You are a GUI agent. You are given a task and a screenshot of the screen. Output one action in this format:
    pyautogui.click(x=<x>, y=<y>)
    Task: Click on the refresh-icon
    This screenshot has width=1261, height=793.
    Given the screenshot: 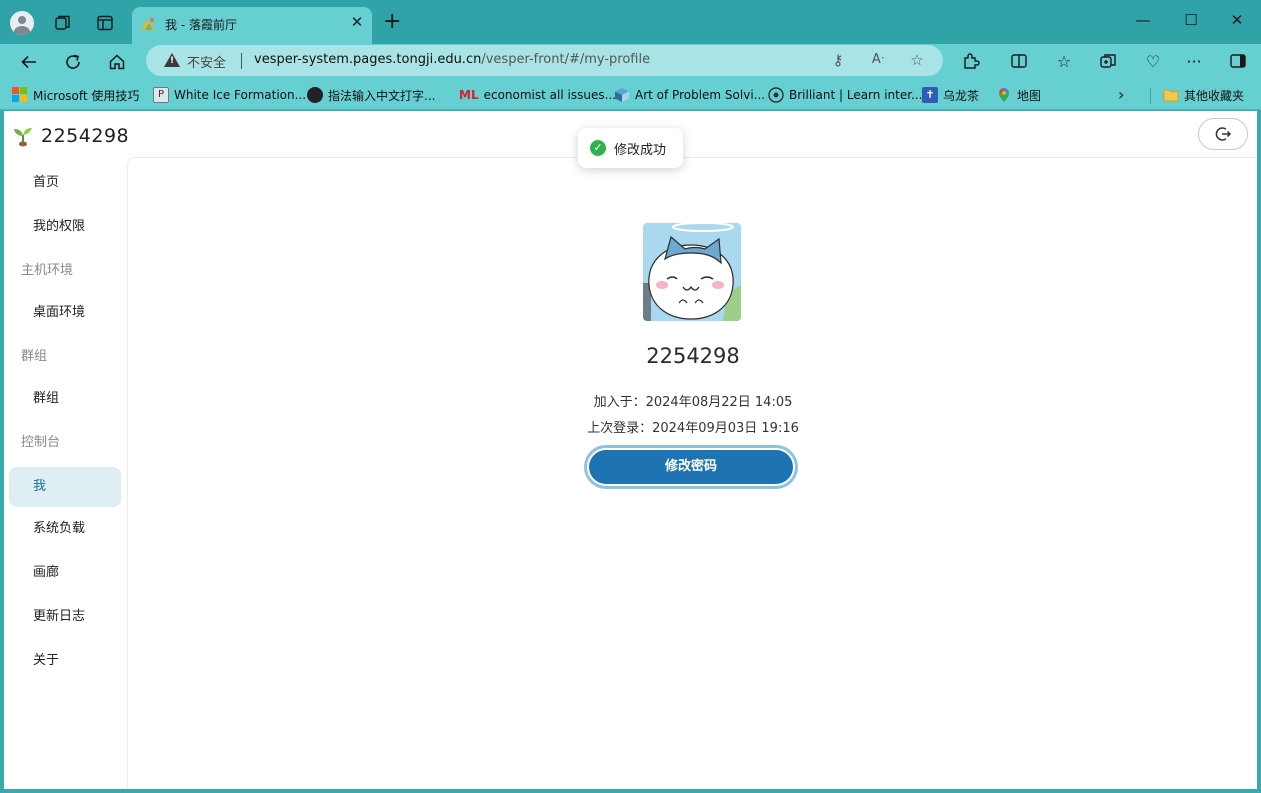 What is the action you would take?
    pyautogui.click(x=73, y=62)
    